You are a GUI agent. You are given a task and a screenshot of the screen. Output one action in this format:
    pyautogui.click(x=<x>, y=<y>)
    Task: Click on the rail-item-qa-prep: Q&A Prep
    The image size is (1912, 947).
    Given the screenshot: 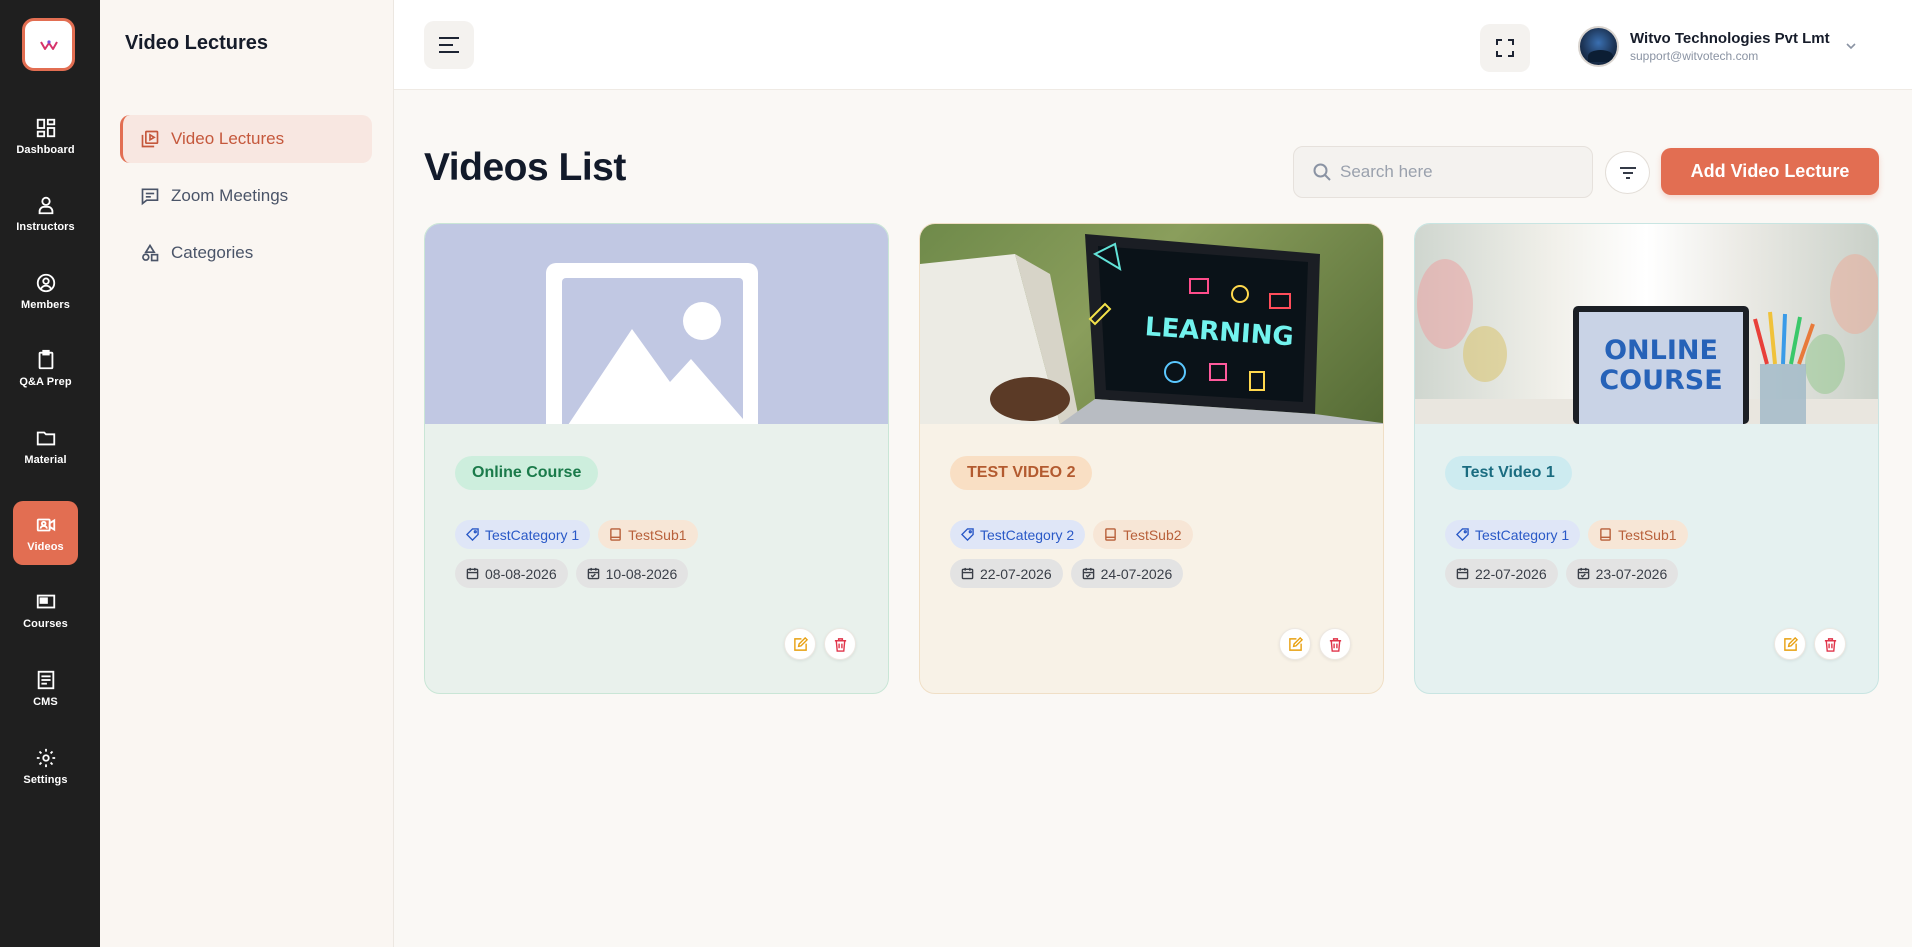 What is the action you would take?
    pyautogui.click(x=45, y=368)
    